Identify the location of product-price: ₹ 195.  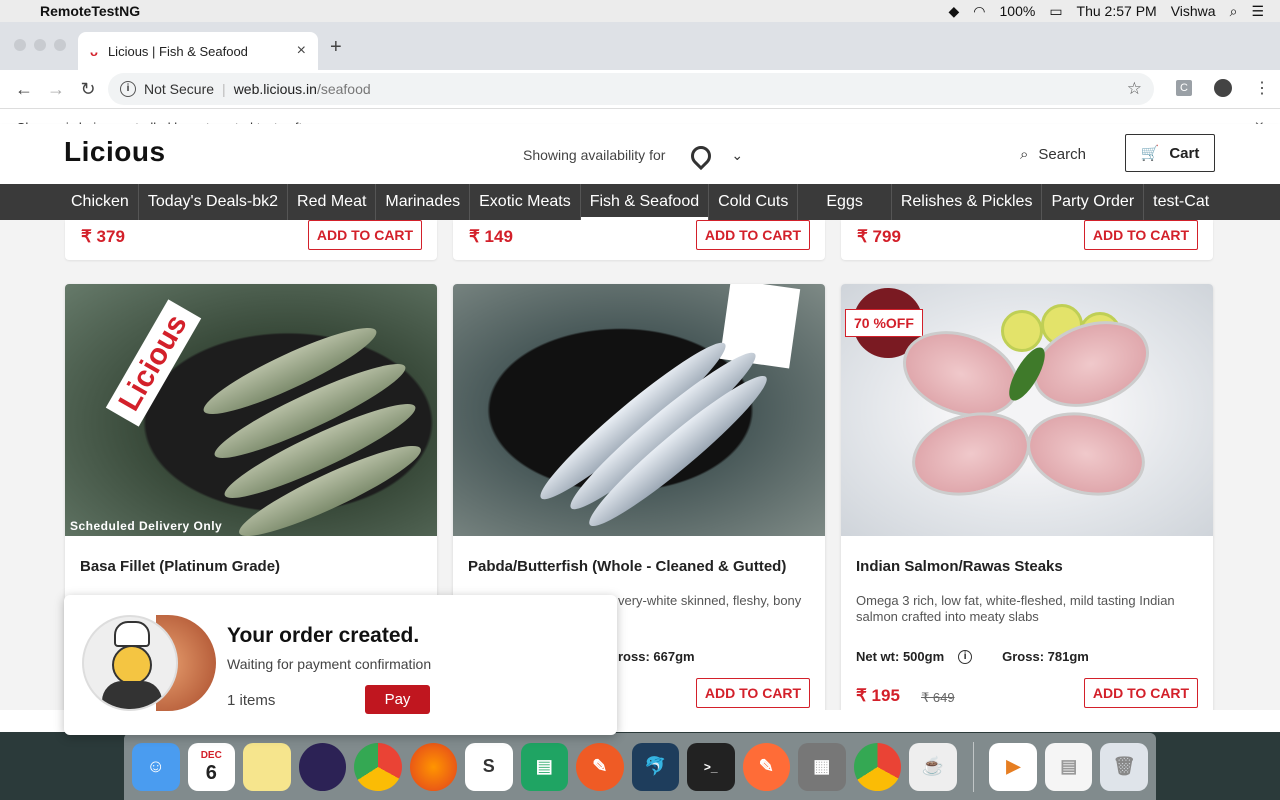
(878, 695).